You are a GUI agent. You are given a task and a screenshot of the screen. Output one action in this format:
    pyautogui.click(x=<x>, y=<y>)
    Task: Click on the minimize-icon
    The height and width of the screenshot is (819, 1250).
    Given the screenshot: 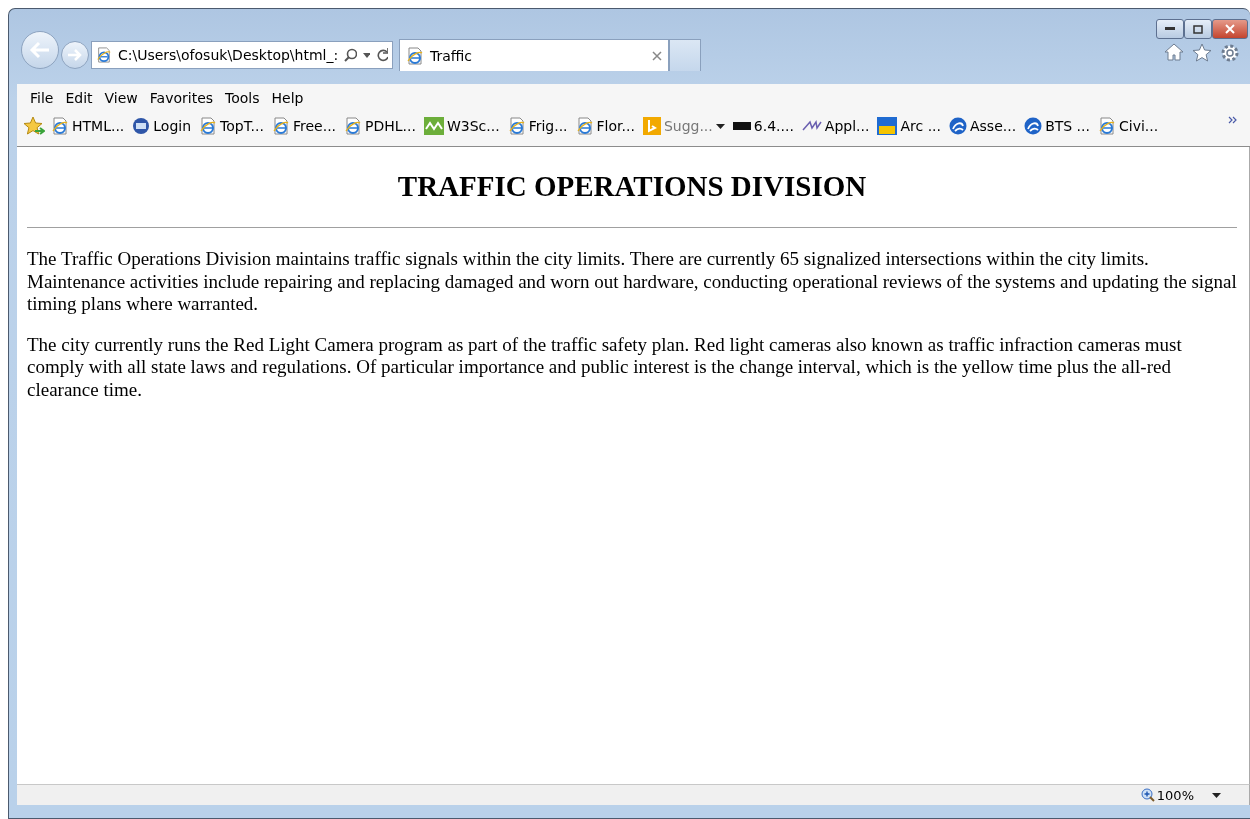 What is the action you would take?
    pyautogui.click(x=1170, y=29)
    